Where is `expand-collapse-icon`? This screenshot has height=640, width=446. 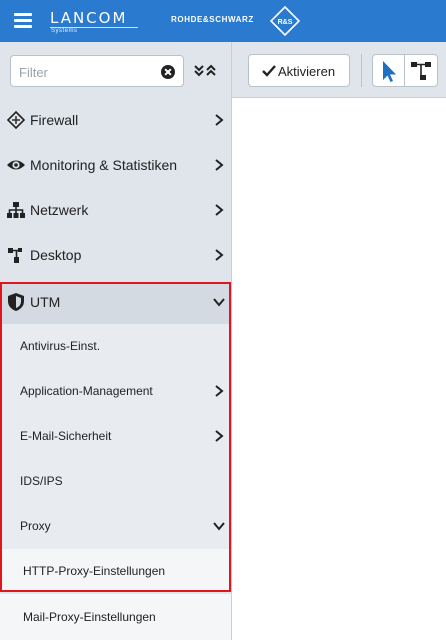
expand-collapse-icon is located at coordinates (205, 71).